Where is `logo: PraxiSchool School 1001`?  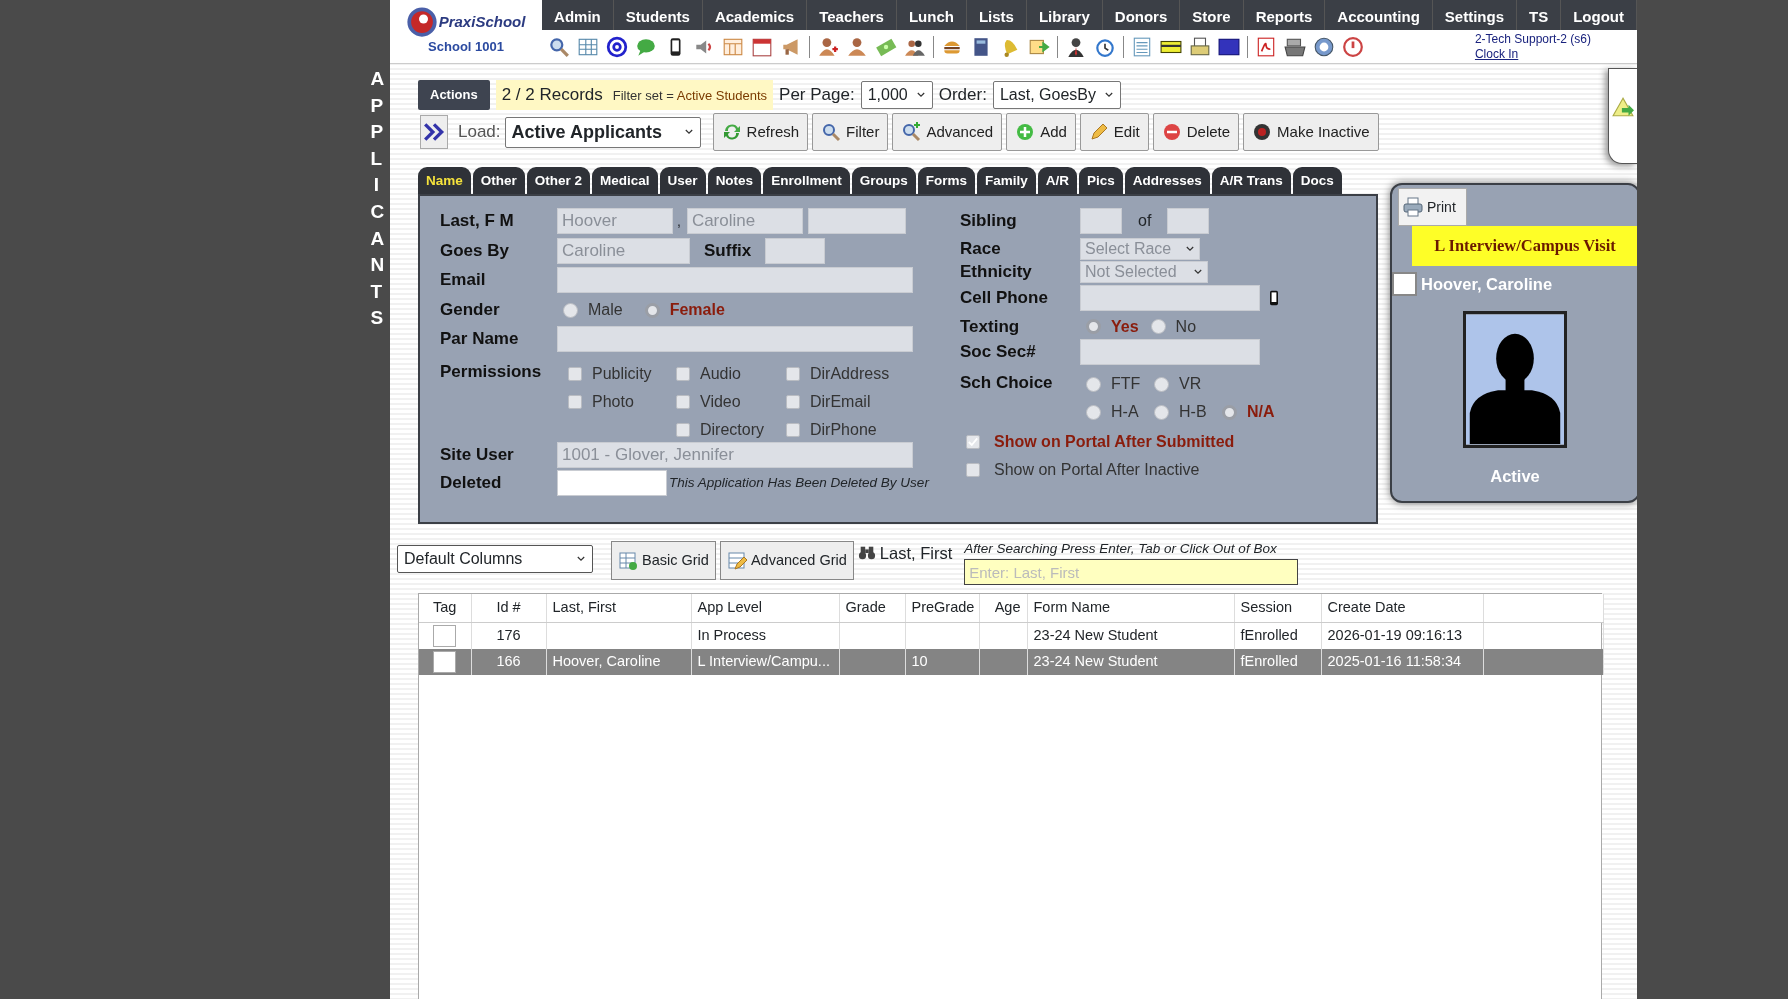 logo: PraxiSchool School 1001 is located at coordinates (466, 31).